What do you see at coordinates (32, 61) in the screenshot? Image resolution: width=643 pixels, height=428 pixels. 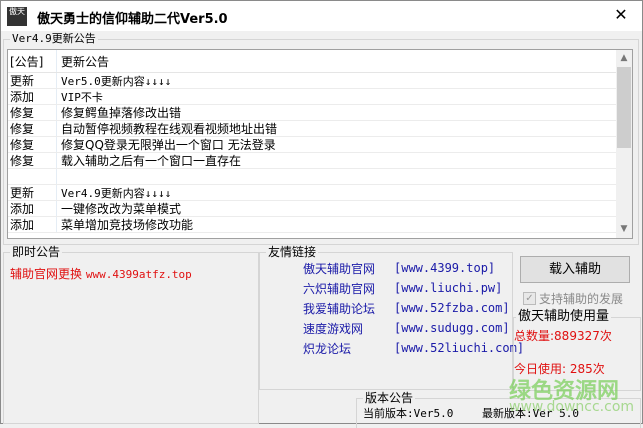 I see `header-category: [公告]` at bounding box center [32, 61].